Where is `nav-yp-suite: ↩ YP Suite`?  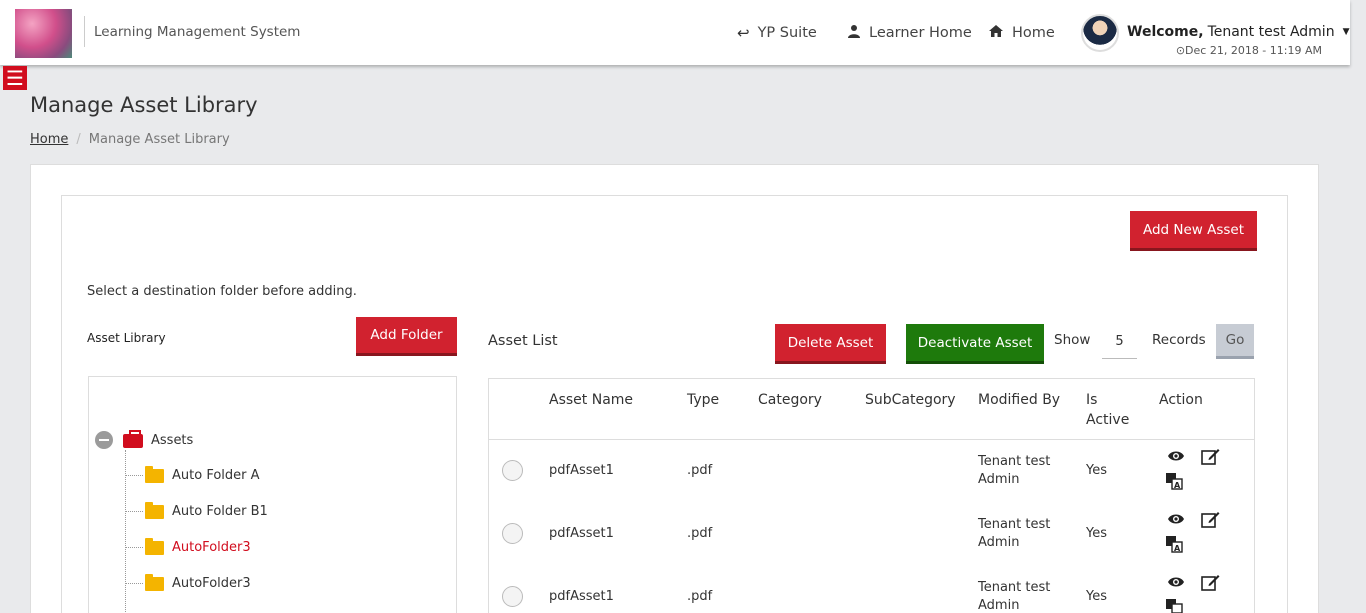
nav-yp-suite: ↩ YP Suite is located at coordinates (777, 33).